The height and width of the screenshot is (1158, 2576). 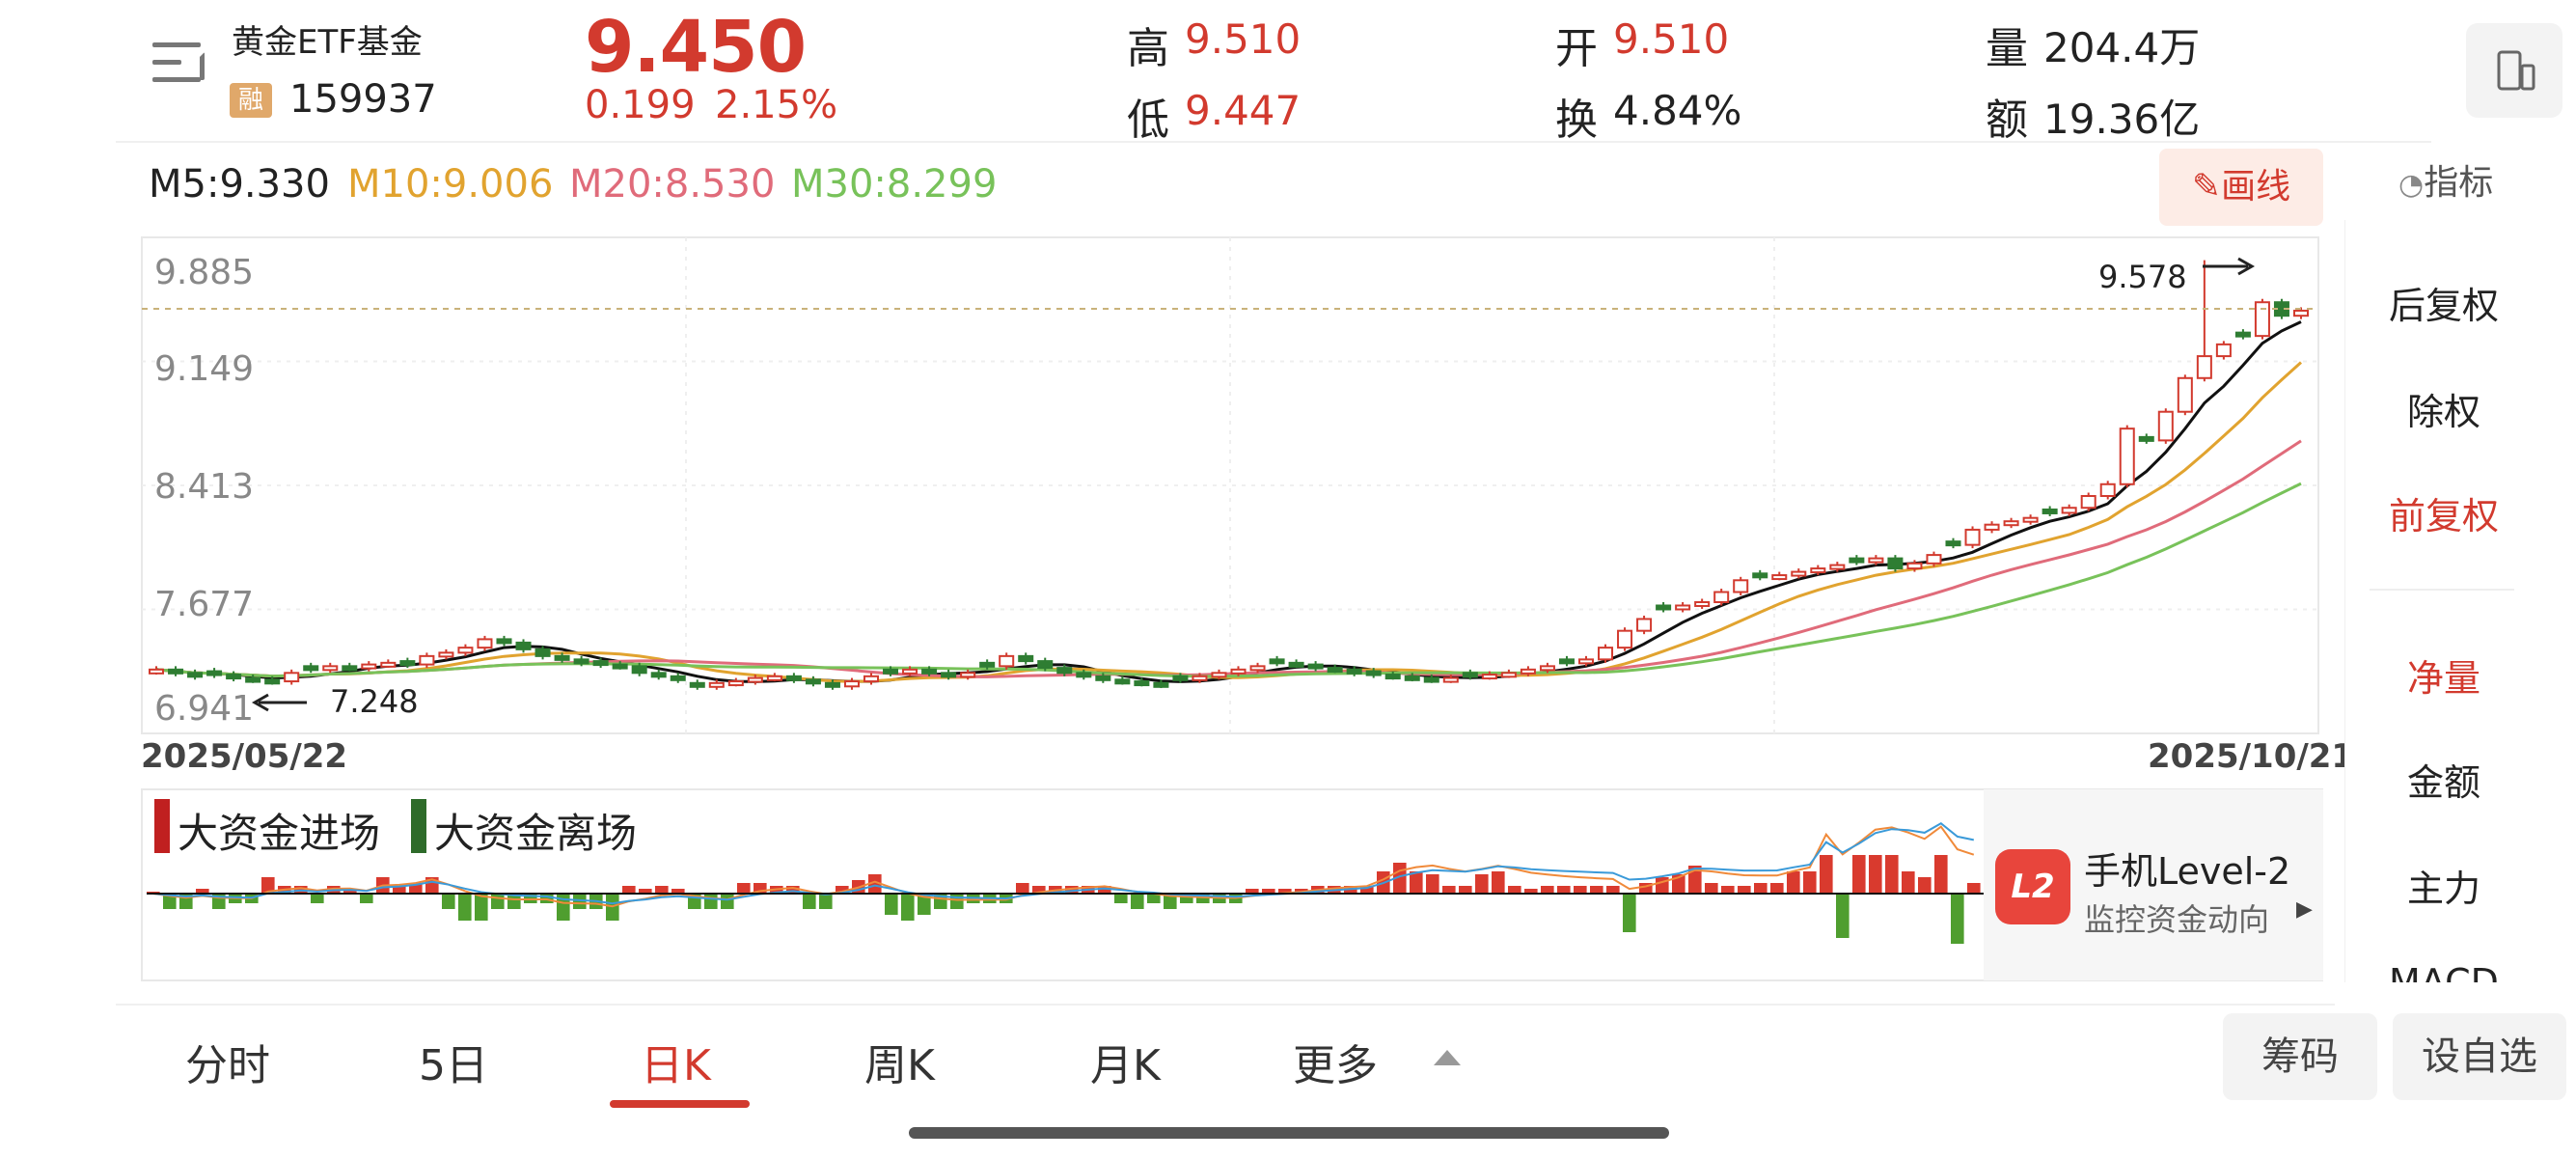 What do you see at coordinates (680, 1104) in the screenshot?
I see `active-tab-indicator` at bounding box center [680, 1104].